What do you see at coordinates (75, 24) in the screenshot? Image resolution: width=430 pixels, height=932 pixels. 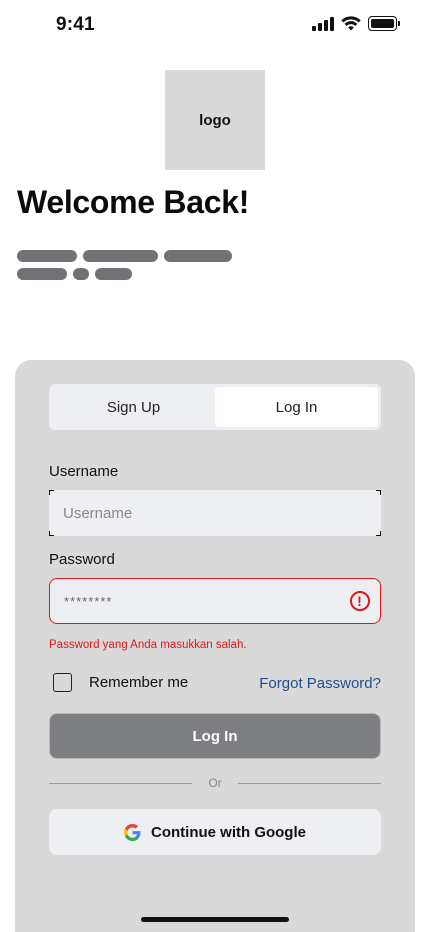 I see `status-time: 9:41` at bounding box center [75, 24].